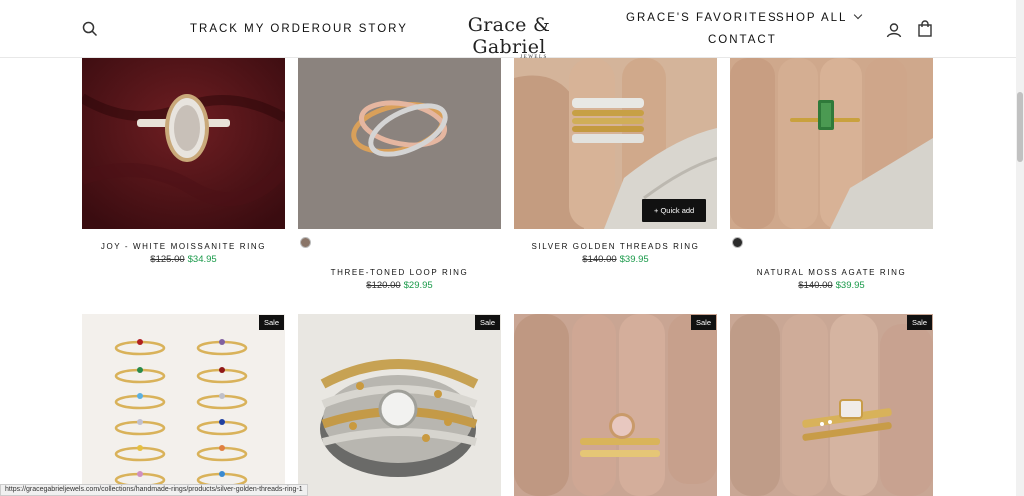 Image resolution: width=1024 pixels, height=496 pixels. What do you see at coordinates (1020, 127) in the screenshot?
I see `scrollbar-thumb` at bounding box center [1020, 127].